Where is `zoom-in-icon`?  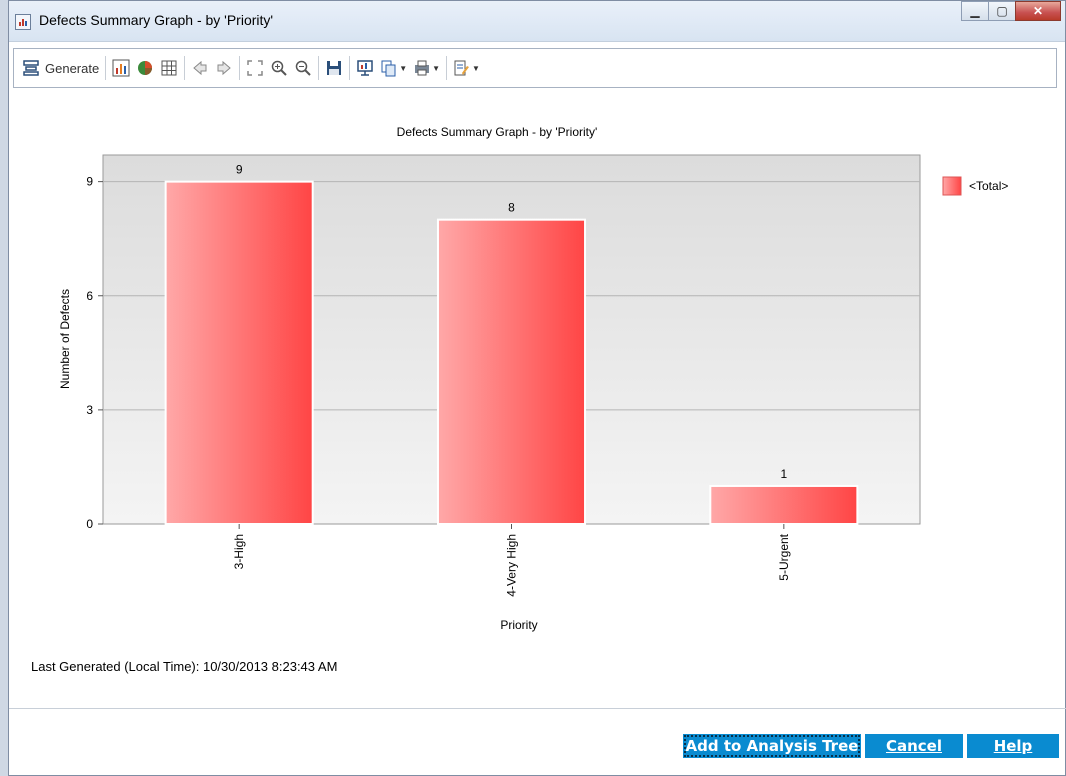 zoom-in-icon is located at coordinates (279, 68).